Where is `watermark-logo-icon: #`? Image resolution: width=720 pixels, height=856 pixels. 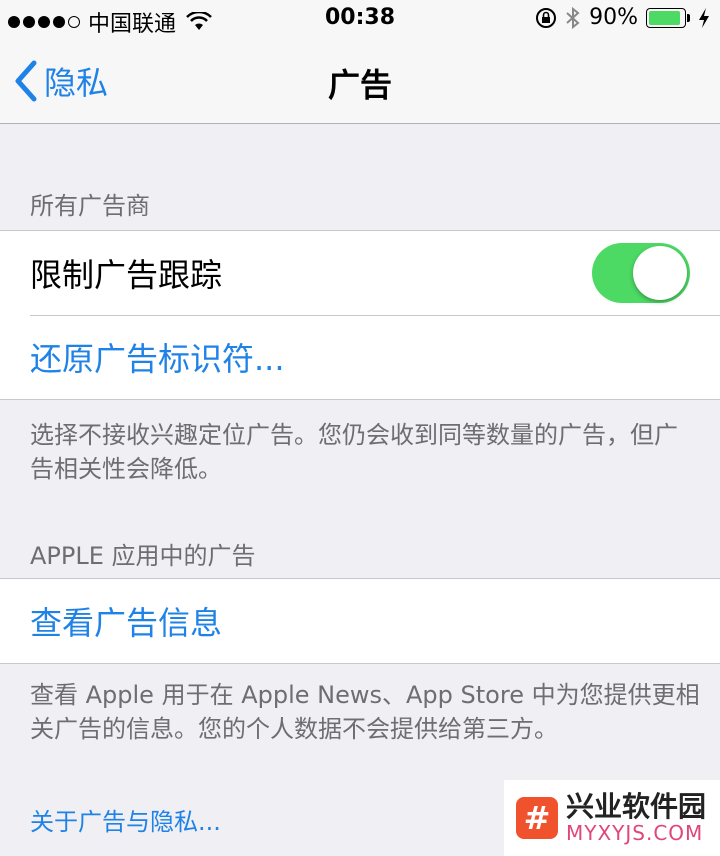
watermark-logo-icon: # is located at coordinates (537, 818).